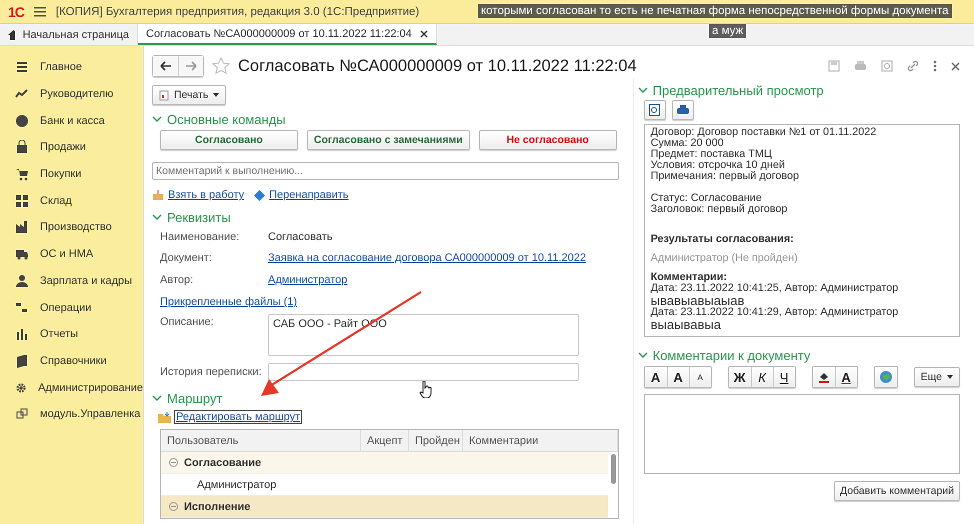 The width and height of the screenshot is (974, 524). What do you see at coordinates (261, 440) in the screenshot?
I see `column-header: Пользователь` at bounding box center [261, 440].